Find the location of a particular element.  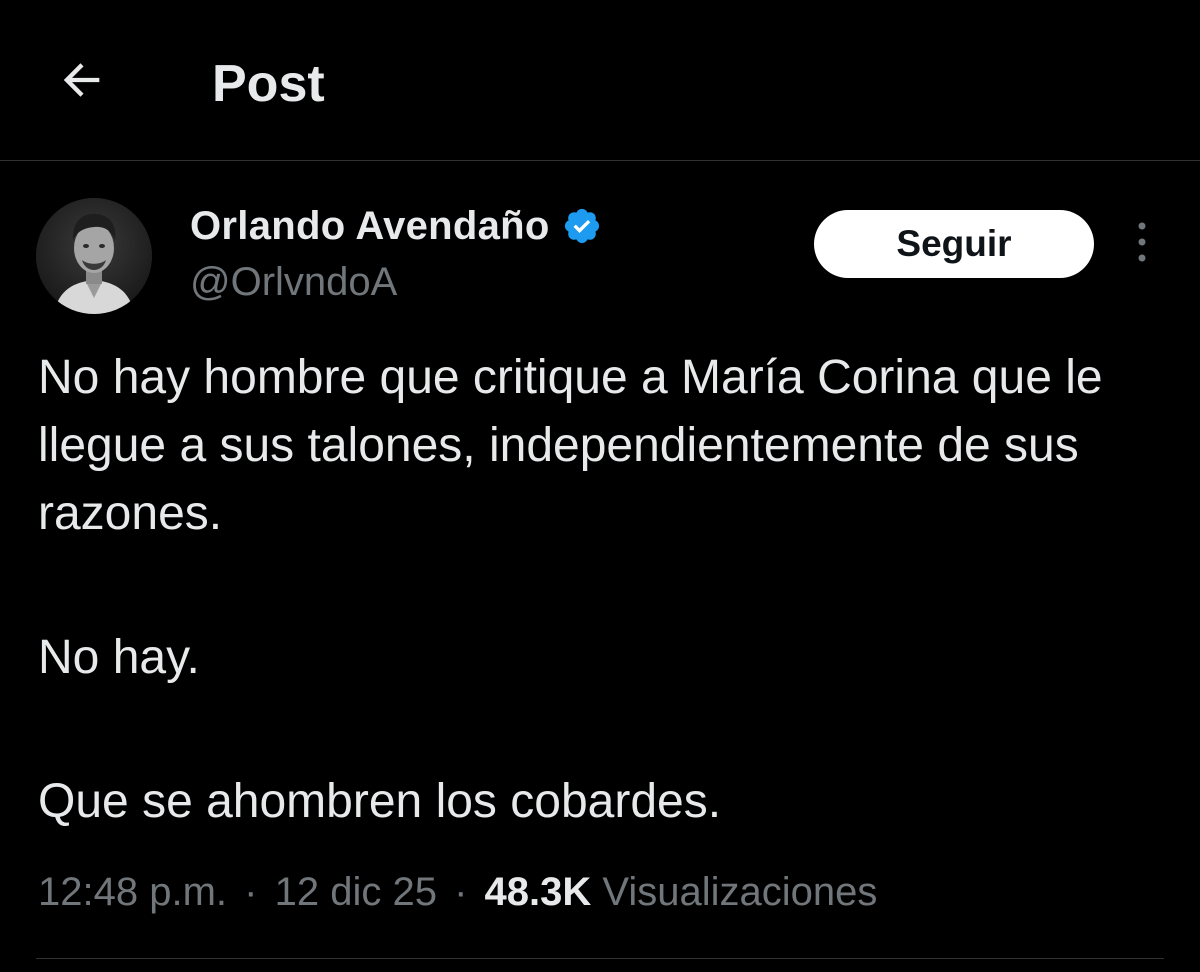

follow-button: Seguir is located at coordinates (954, 244).